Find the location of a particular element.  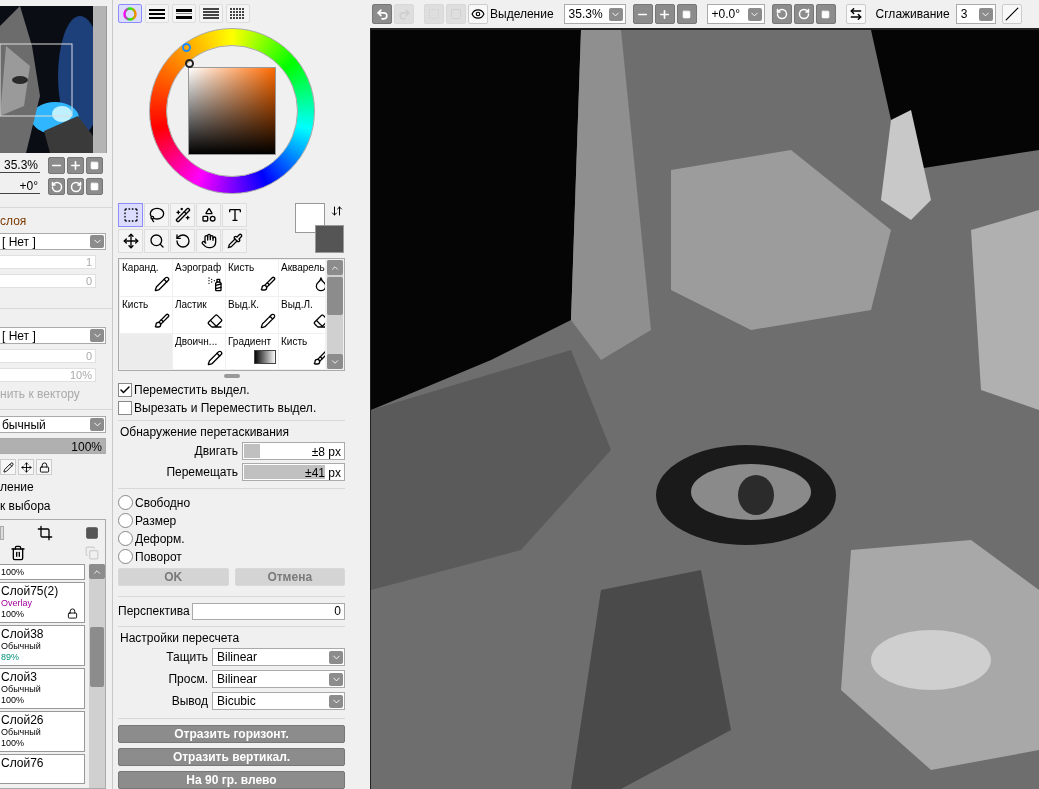

brush-item: Градиент is located at coordinates (252, 351).